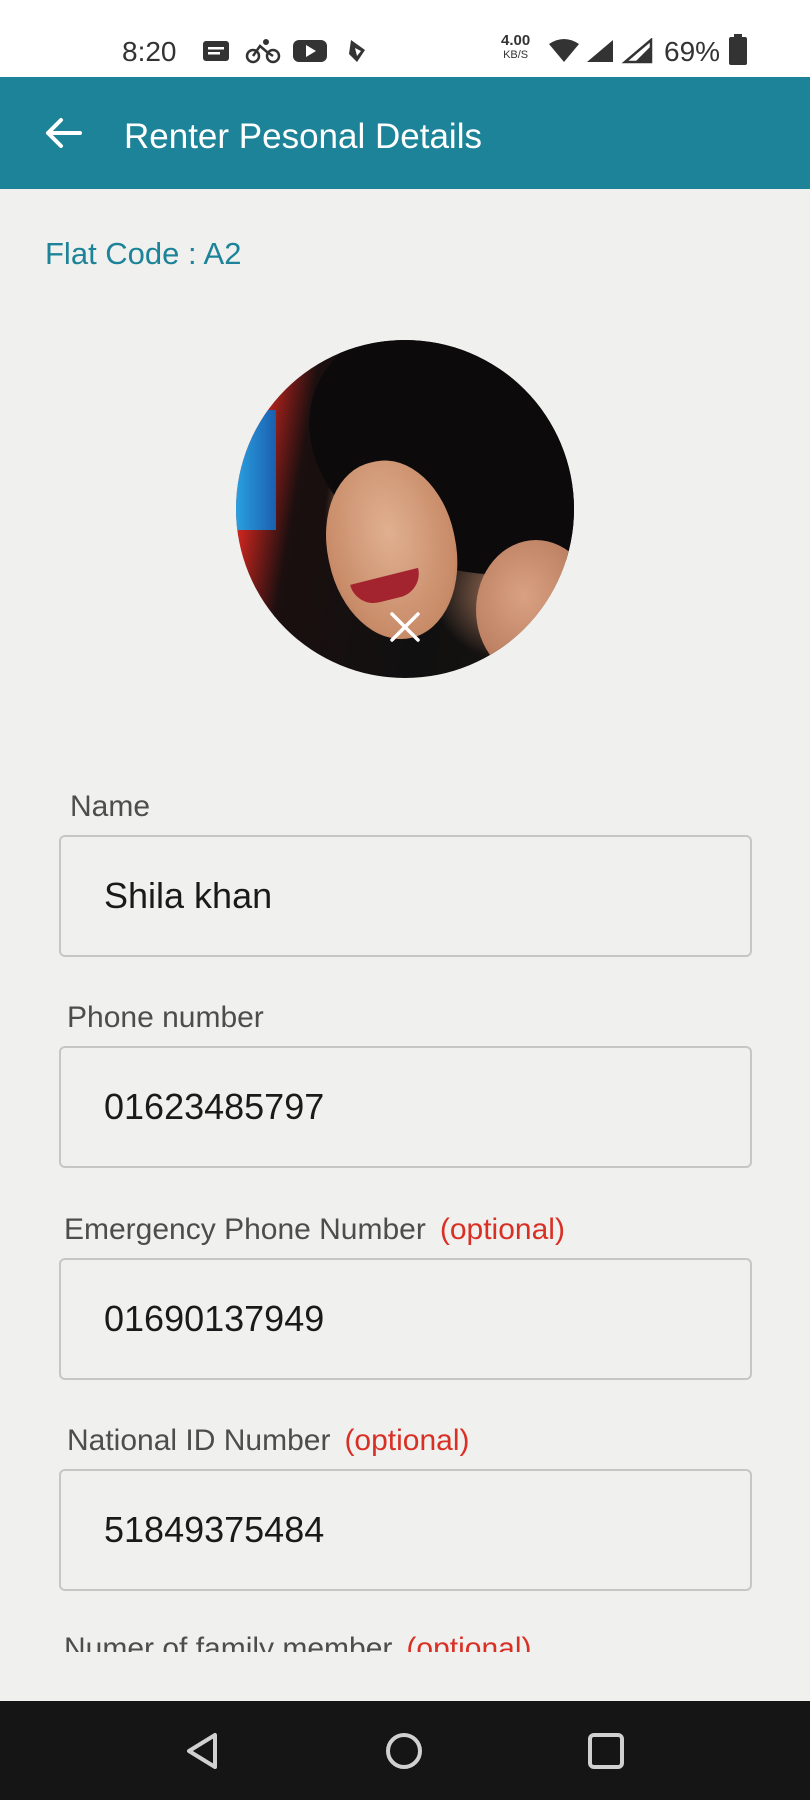  I want to click on nav-back-icon, so click(203, 1751).